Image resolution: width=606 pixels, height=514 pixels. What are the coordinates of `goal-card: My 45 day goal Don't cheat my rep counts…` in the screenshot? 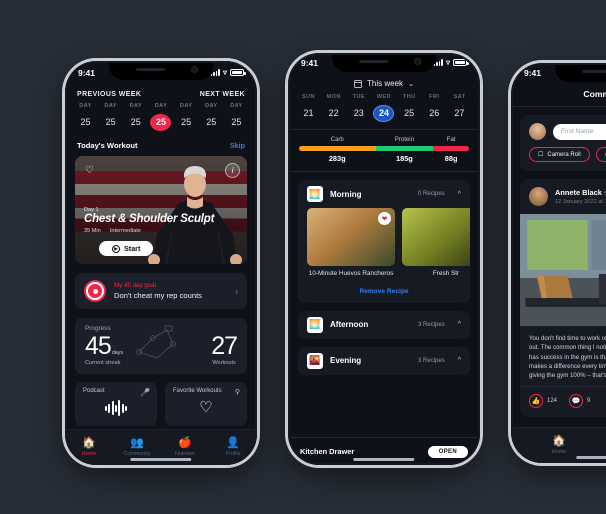 It's located at (161, 291).